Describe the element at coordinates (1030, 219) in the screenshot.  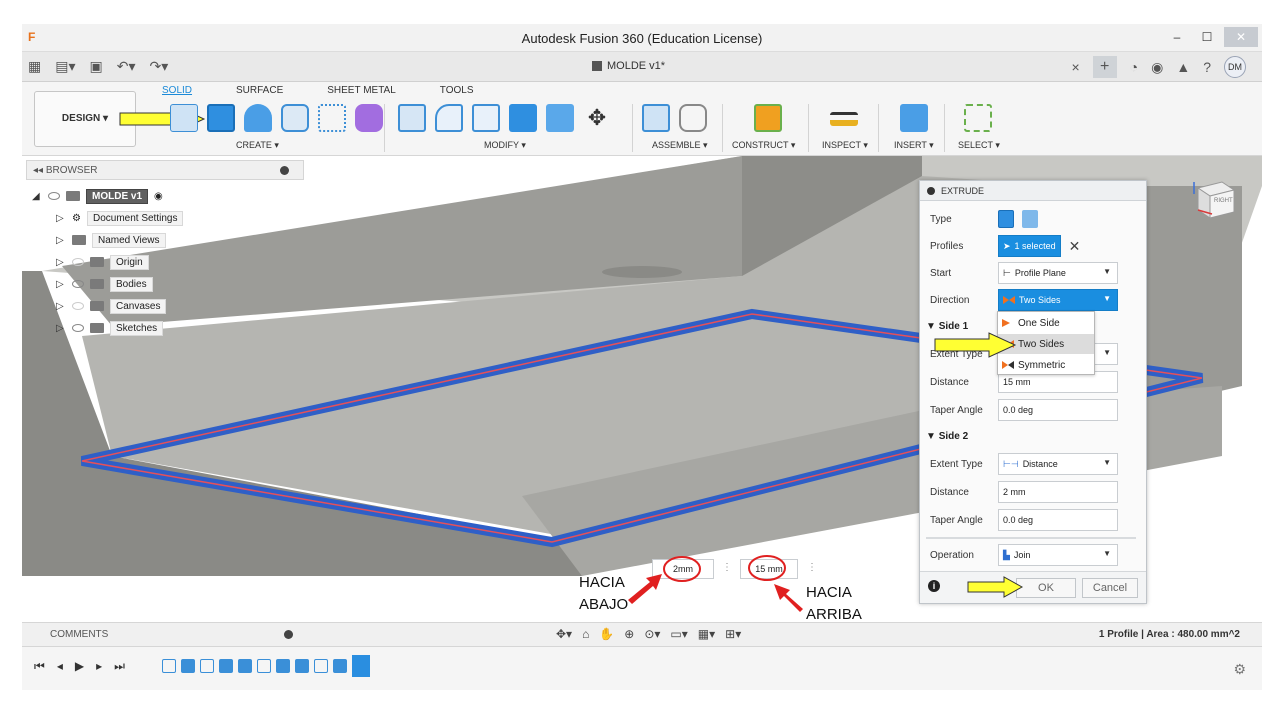
I see `thin-extrude-icon` at that location.